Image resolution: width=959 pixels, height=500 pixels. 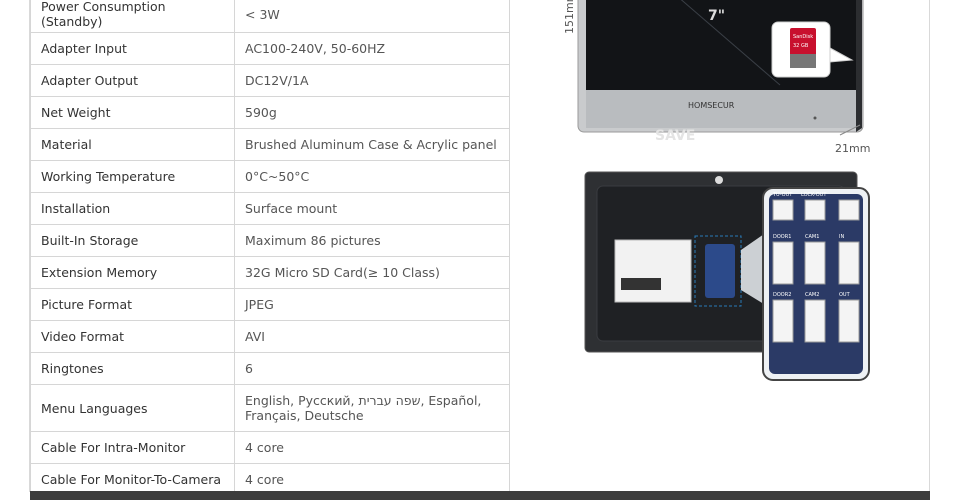 What do you see at coordinates (372, 80) in the screenshot?
I see `spec-value: DC12V/1A` at bounding box center [372, 80].